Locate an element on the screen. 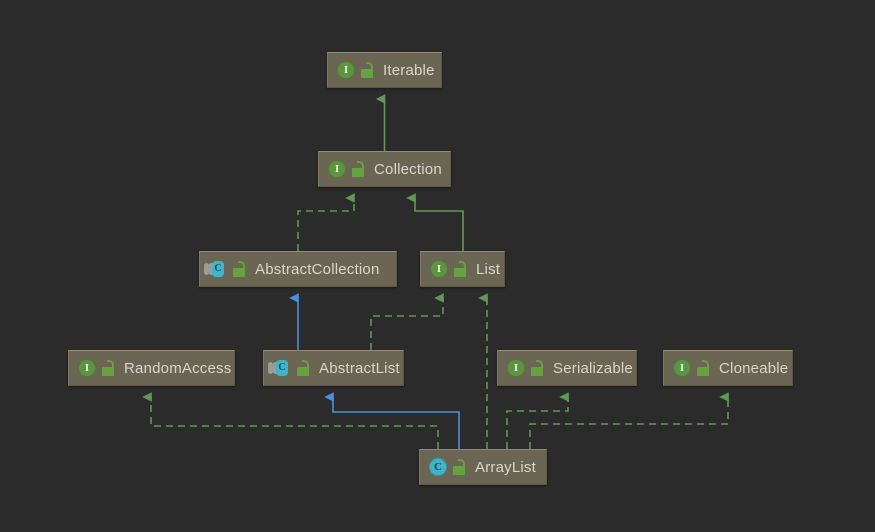  class-node-label: AbstractList is located at coordinates (359, 368).